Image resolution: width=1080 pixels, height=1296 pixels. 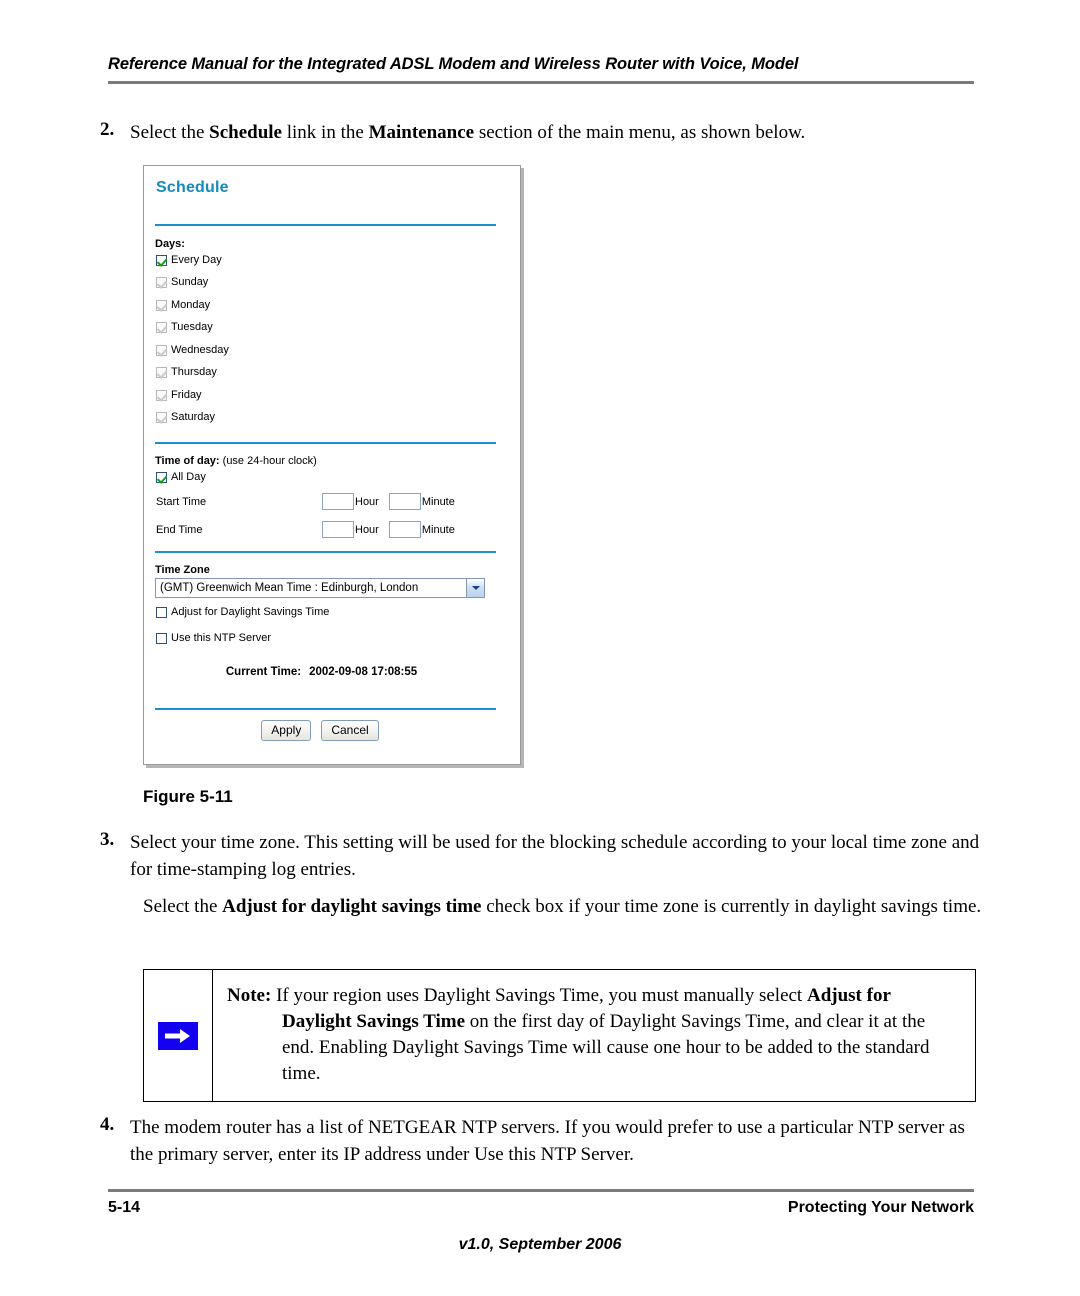 I want to click on current-time-label: Current Time:, so click(x=263, y=672).